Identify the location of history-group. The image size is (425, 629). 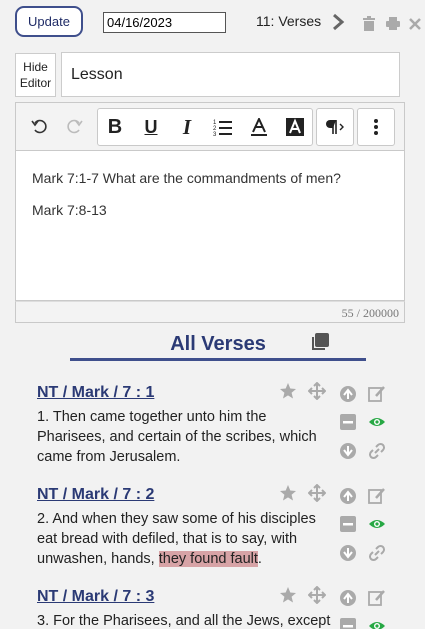
(58, 127).